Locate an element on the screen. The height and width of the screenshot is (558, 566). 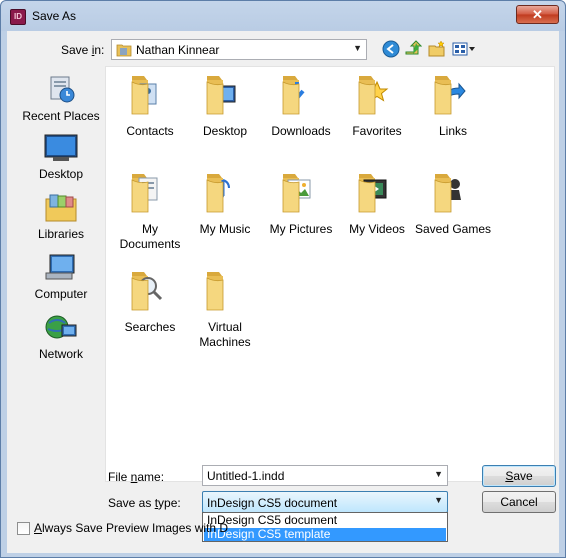
folder-item: My Documents is located at coordinates (150, 210).